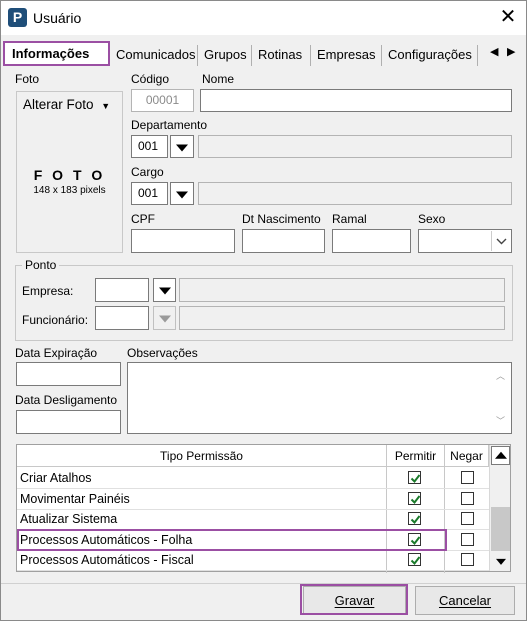 The height and width of the screenshot is (621, 527). Describe the element at coordinates (17, 17) in the screenshot. I see `app-icon: P` at that location.